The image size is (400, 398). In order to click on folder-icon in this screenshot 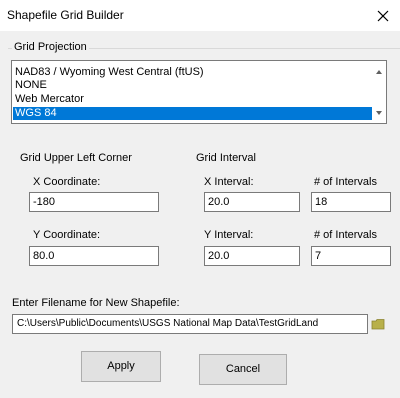, I will do `click(378, 324)`.